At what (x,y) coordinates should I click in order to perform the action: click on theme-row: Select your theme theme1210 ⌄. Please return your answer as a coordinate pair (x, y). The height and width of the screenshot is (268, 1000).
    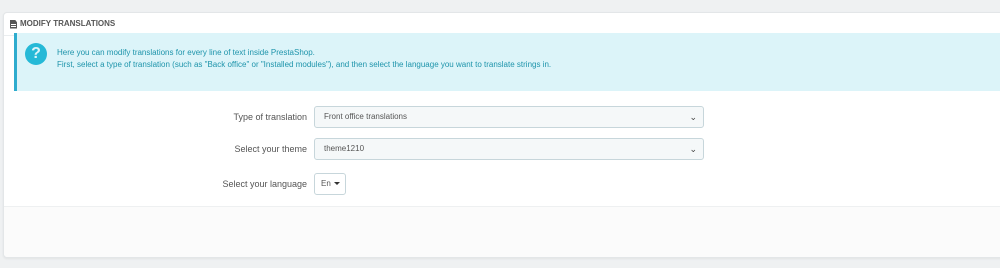
    Looking at the image, I should click on (500, 149).